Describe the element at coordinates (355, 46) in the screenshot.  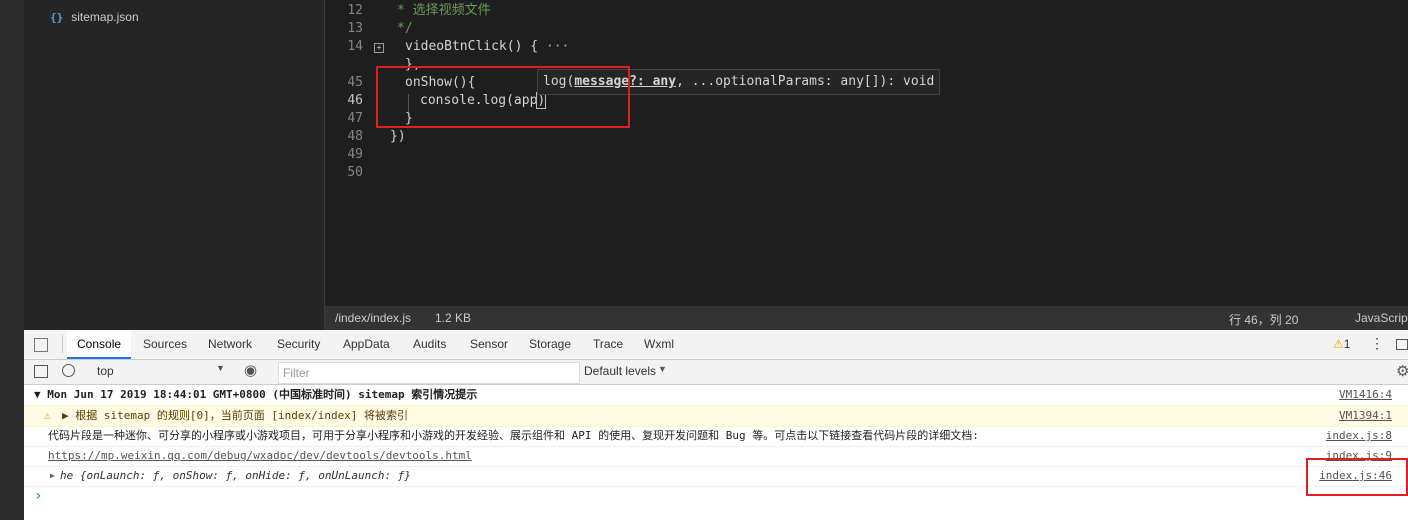
I see `line-number: 14` at that location.